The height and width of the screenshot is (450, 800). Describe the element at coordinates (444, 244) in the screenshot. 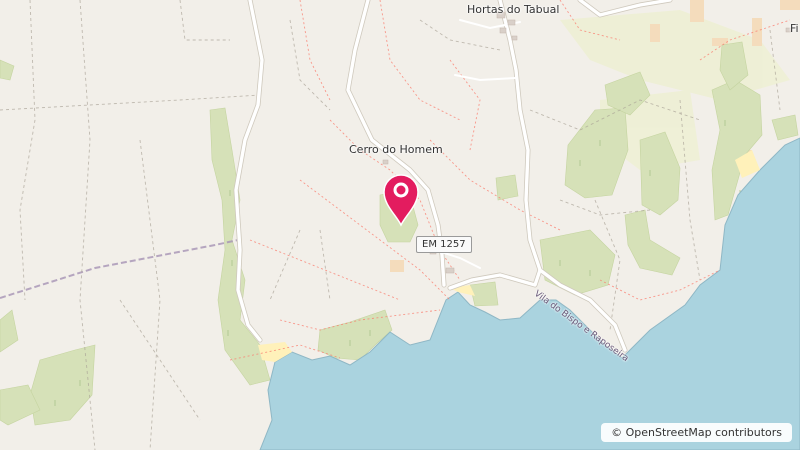

I see `road-ref-shield: EM 1257` at that location.